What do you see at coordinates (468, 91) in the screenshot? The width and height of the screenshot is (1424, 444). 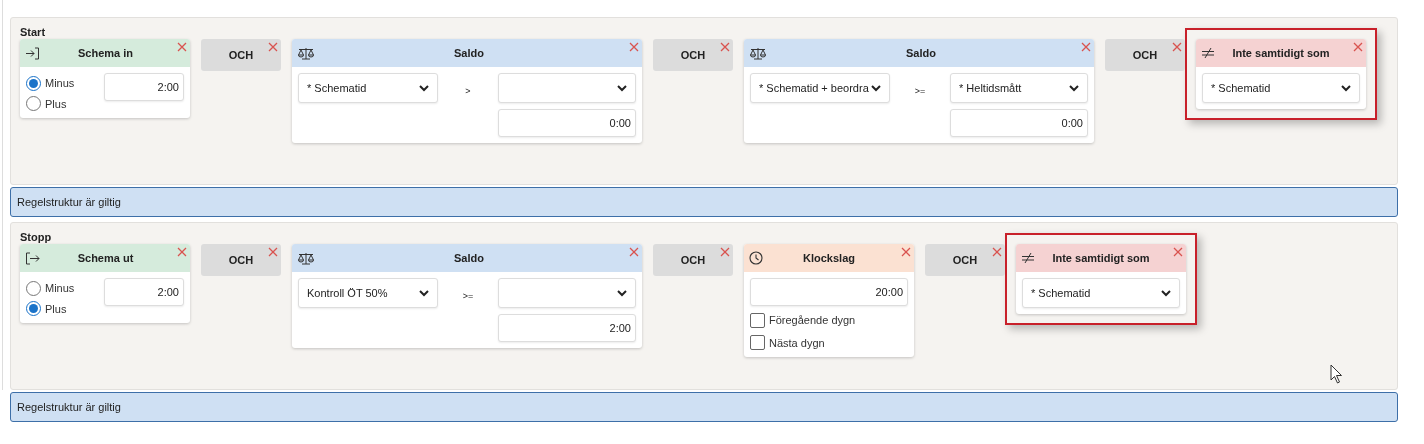 I see `operator-label: >` at bounding box center [468, 91].